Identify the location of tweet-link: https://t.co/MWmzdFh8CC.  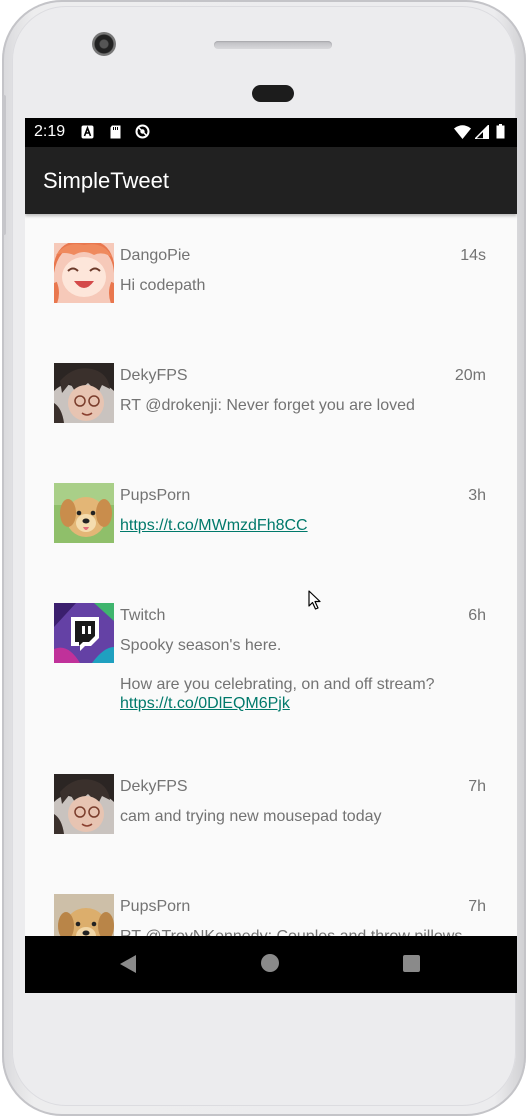
(214, 525).